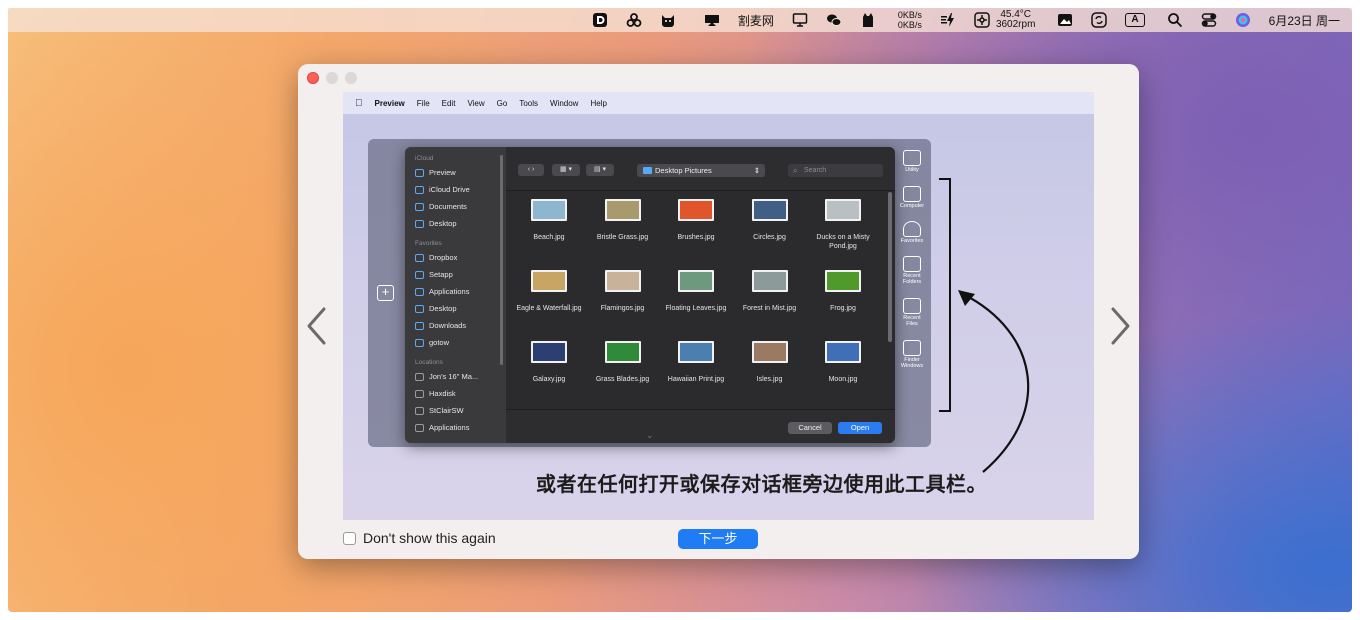 The width and height of the screenshot is (1360, 620). Describe the element at coordinates (455, 274) in the screenshot. I see `sidebar-item-setapp: Setapp` at that location.